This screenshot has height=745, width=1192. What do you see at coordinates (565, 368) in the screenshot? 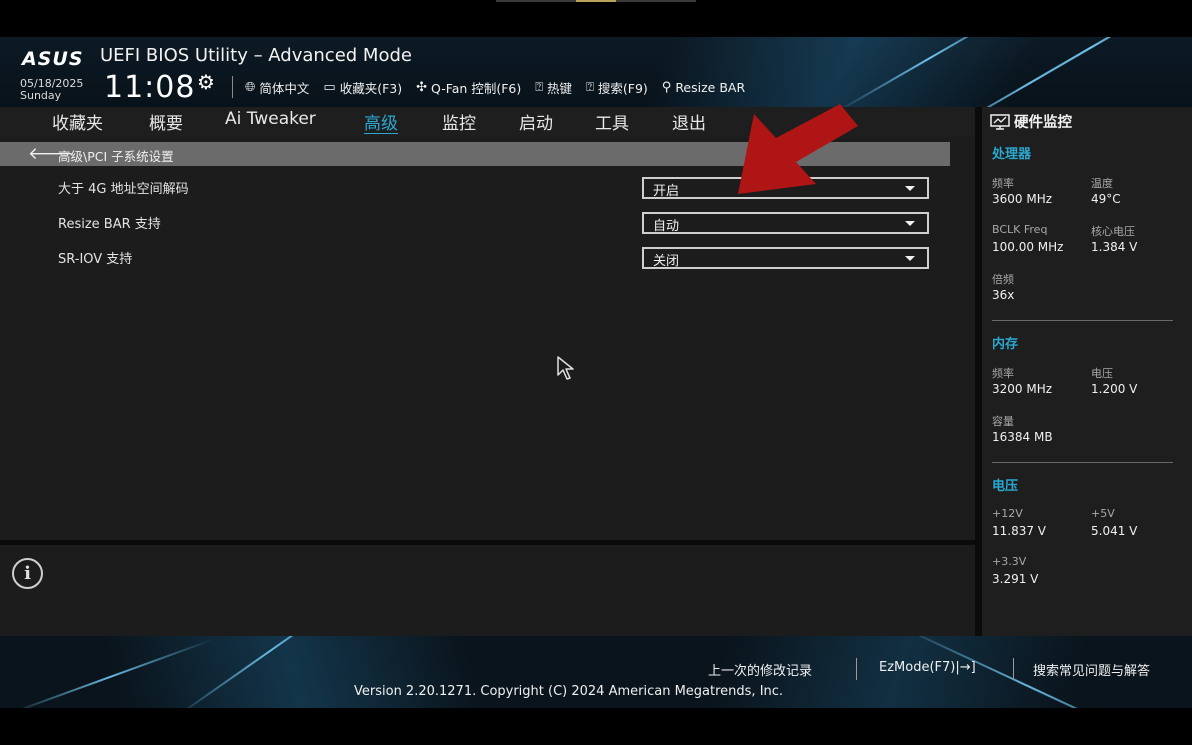
I see `mouse-cursor-icon` at bounding box center [565, 368].